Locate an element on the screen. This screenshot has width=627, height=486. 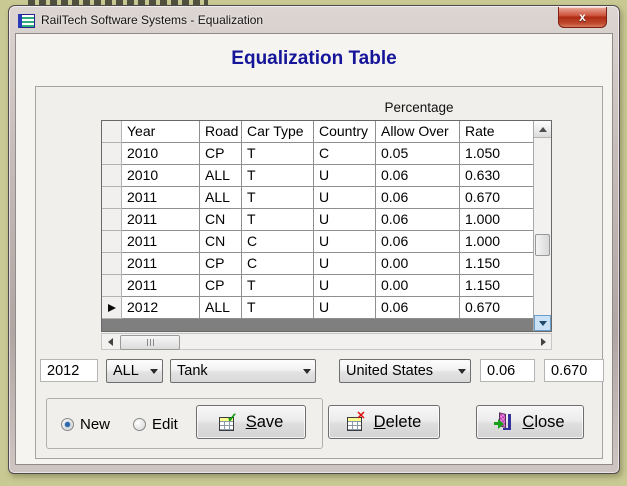
arrow-down-icon is located at coordinates (542, 325).